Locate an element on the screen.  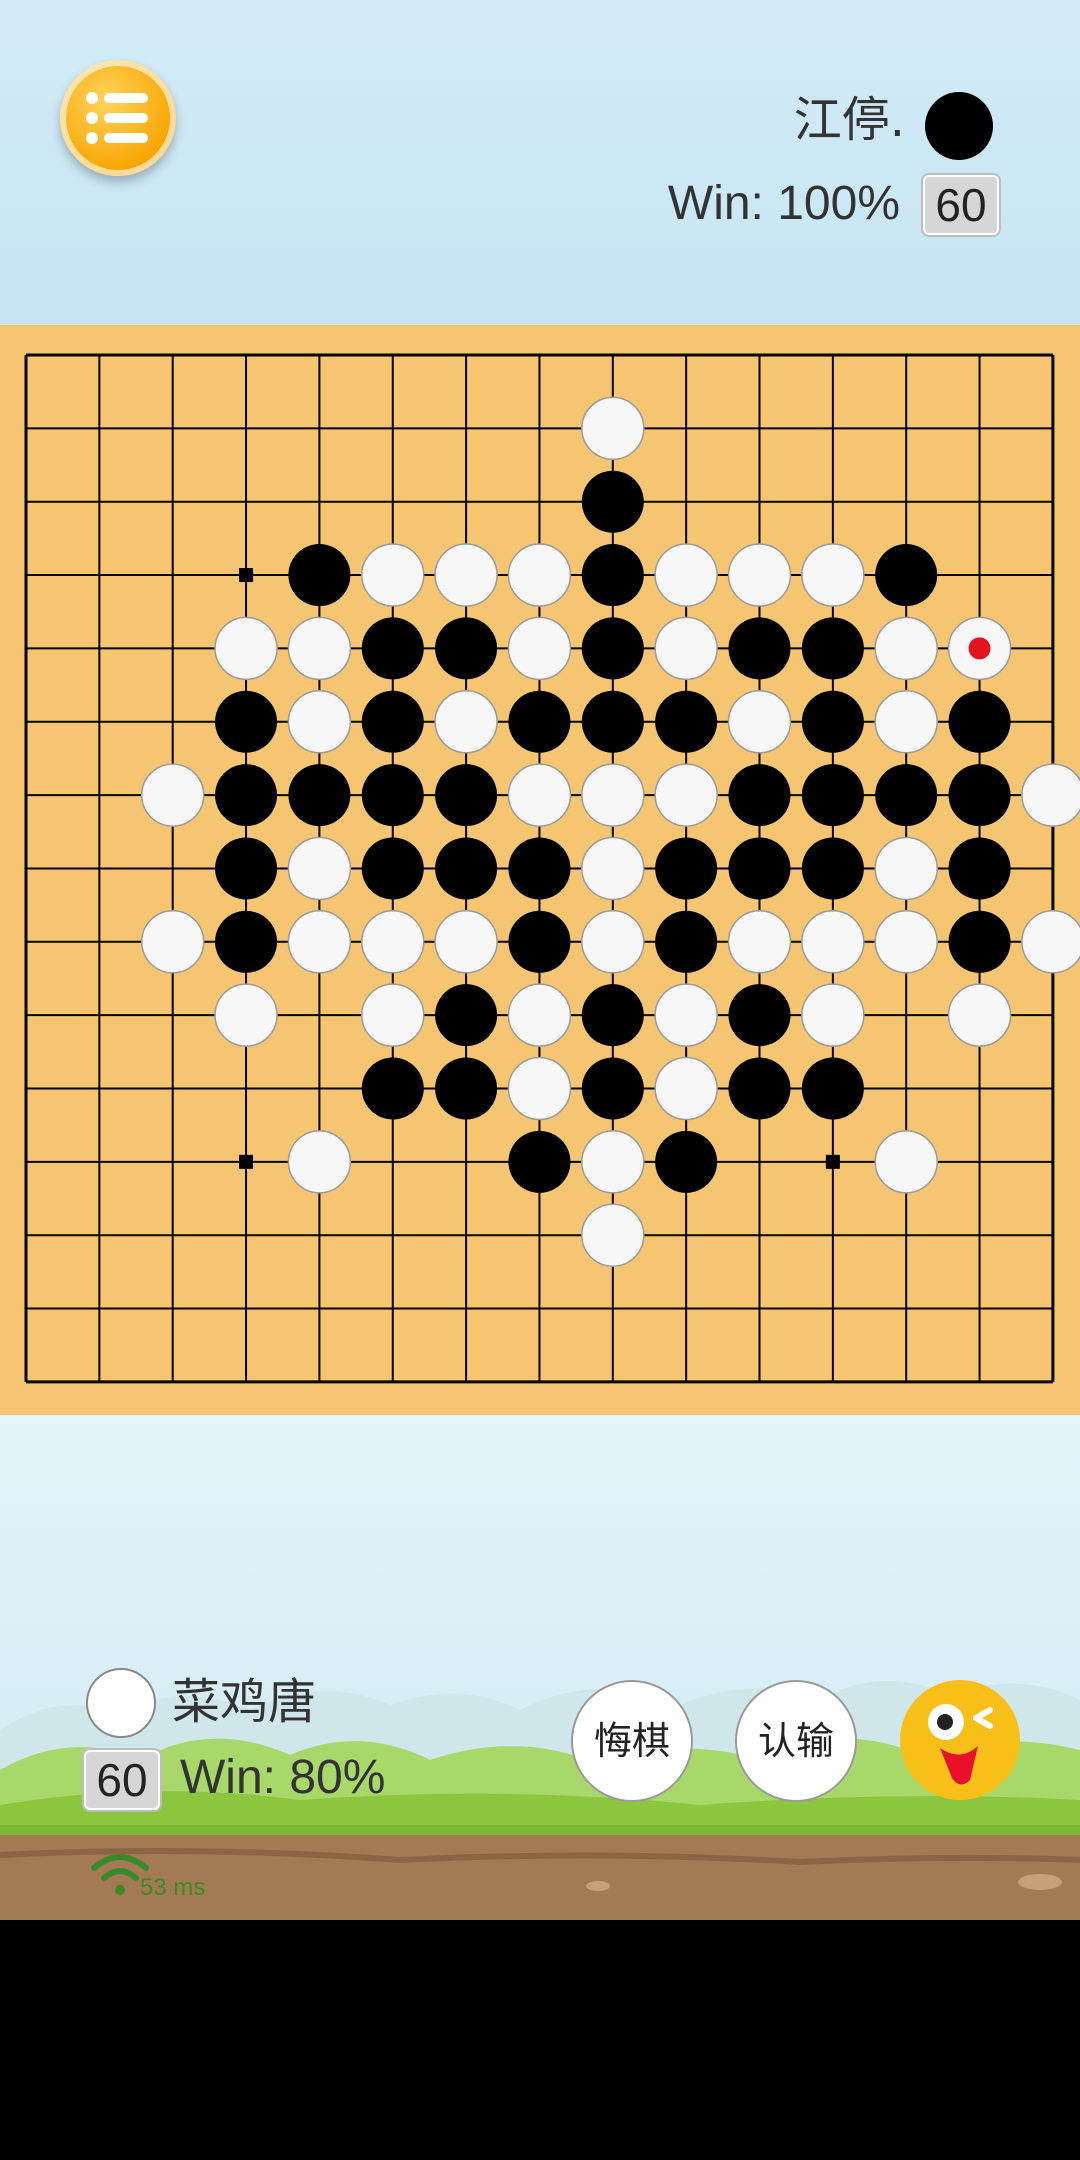
undo-button: 悔棋 is located at coordinates (632, 1741).